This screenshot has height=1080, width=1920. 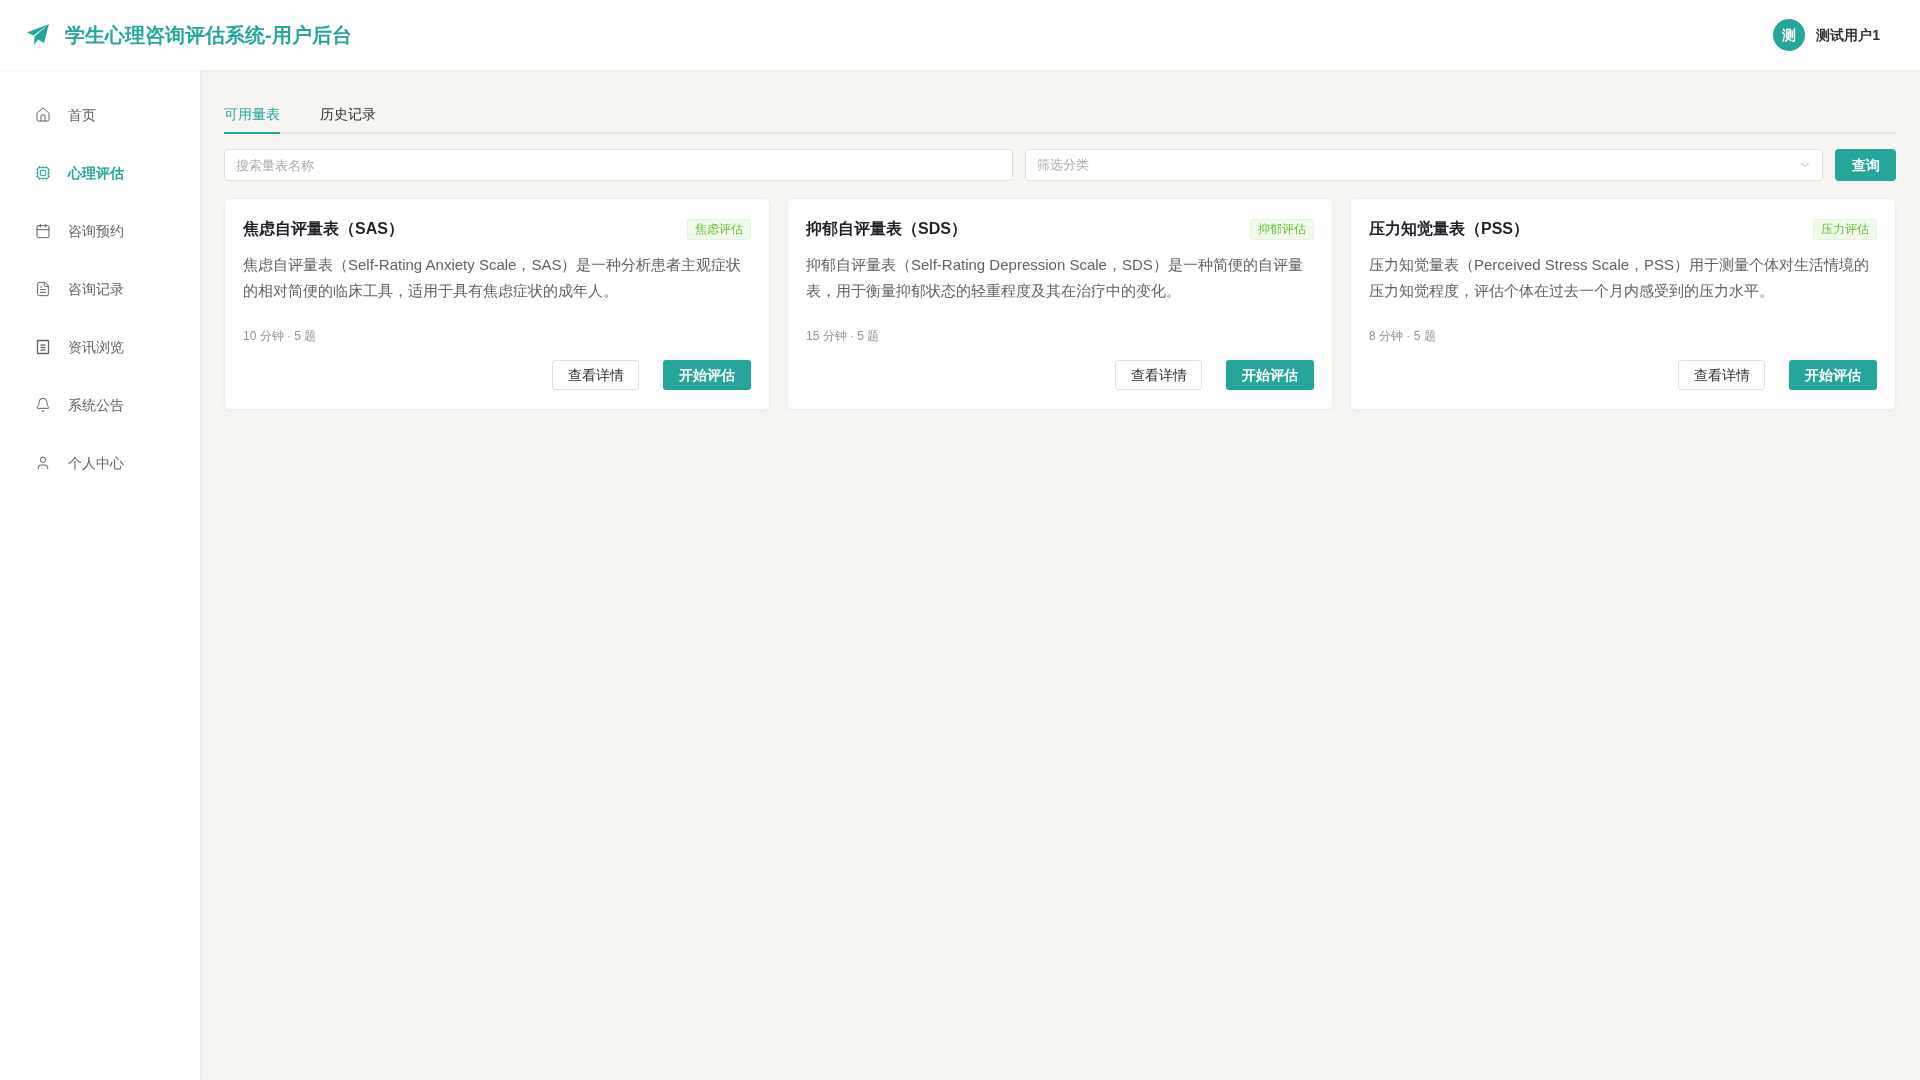 What do you see at coordinates (1055, 278) in the screenshot?
I see `card-description: 抑郁自评量表（Self-Rating Depression Scale，SDS）是一种简便的自评量表，用于衡量抑郁状态的轻重程度及其在治疗中的变化。` at bounding box center [1055, 278].